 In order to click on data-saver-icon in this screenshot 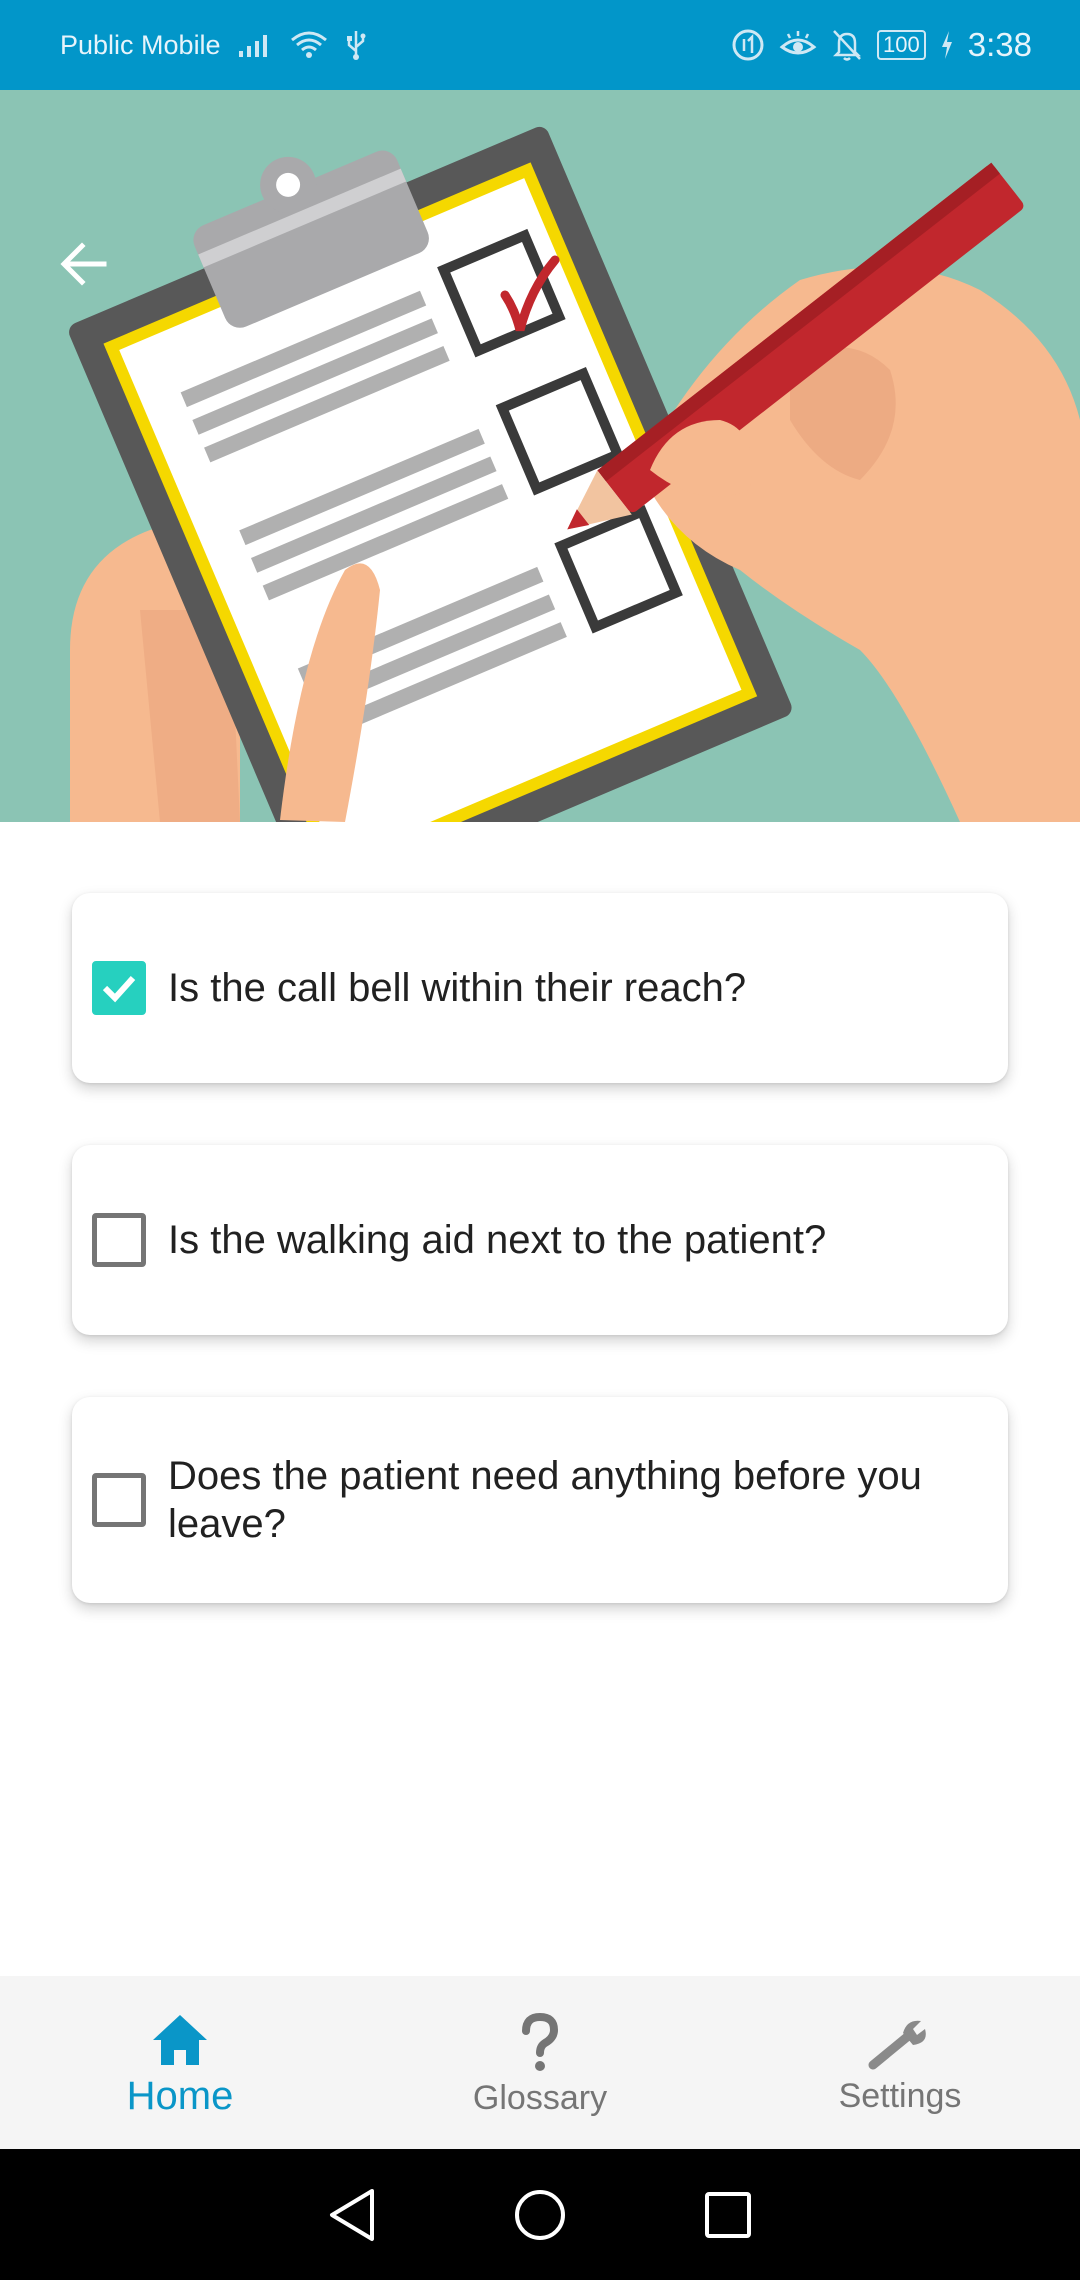, I will do `click(748, 45)`.